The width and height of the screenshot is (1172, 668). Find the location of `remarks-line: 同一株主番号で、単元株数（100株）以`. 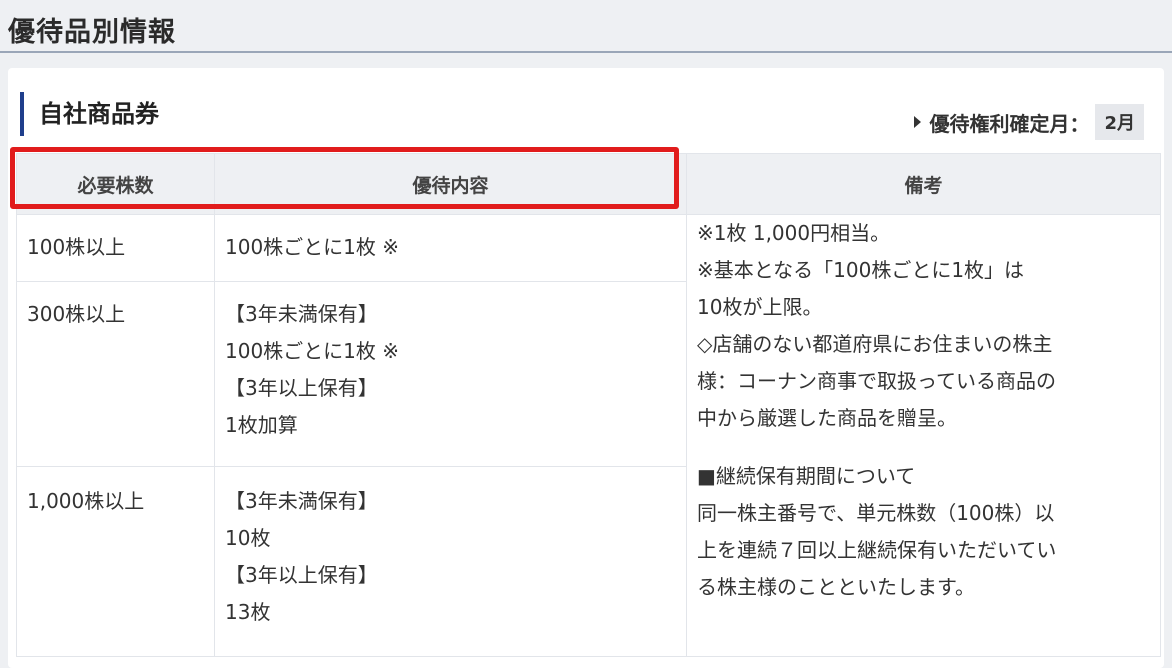

remarks-line: 同一株主番号で、単元株数（100株）以 is located at coordinates (876, 513).